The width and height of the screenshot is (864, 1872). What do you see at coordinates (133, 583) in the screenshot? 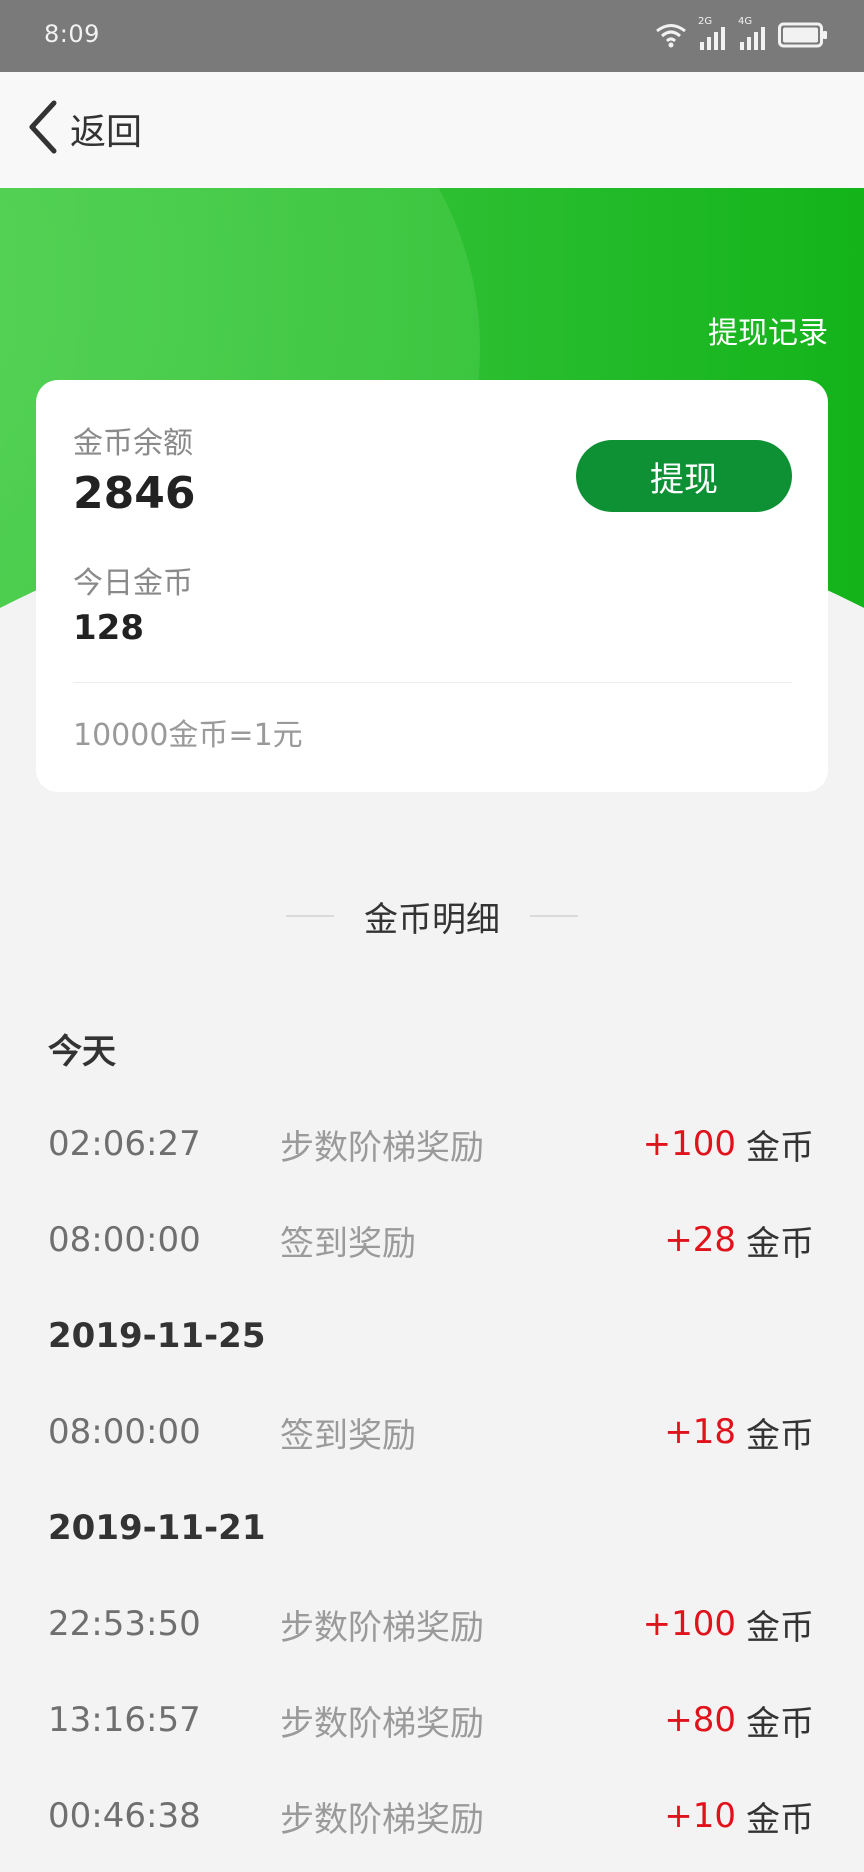
I see `today-coins-label: 今日金币` at bounding box center [133, 583].